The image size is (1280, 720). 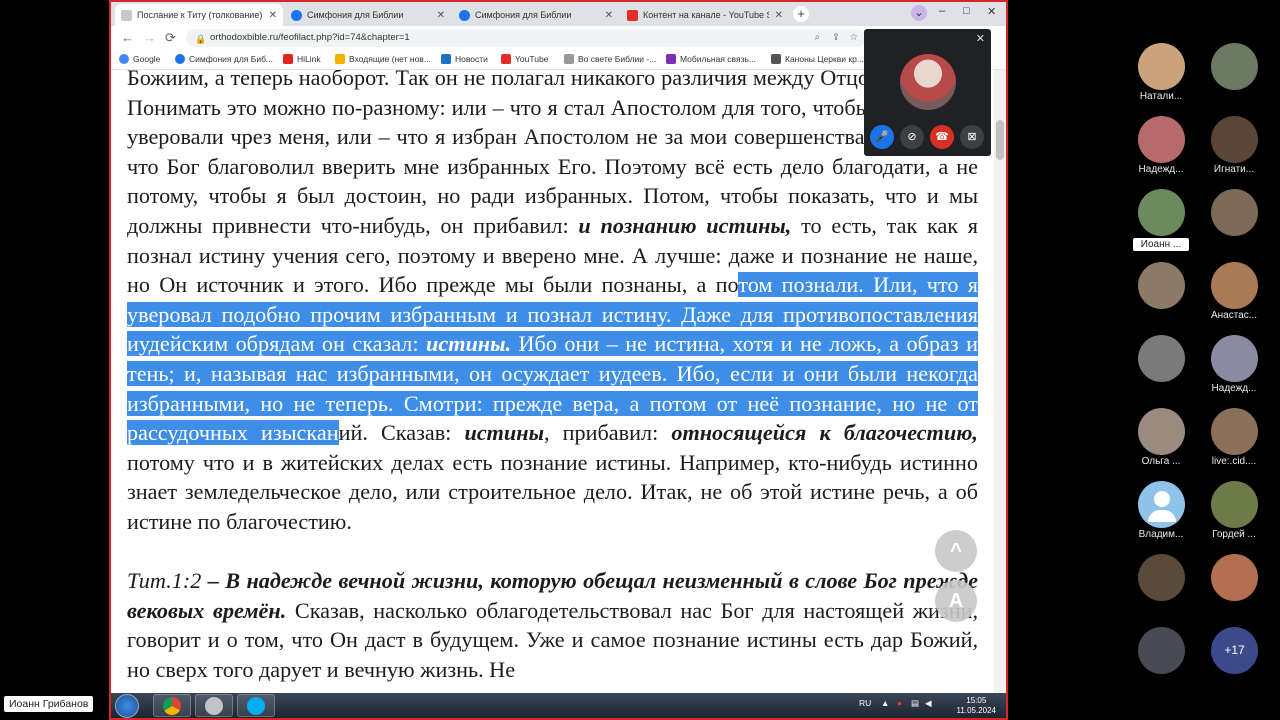 I want to click on stop-icon: ●, so click(x=899, y=703).